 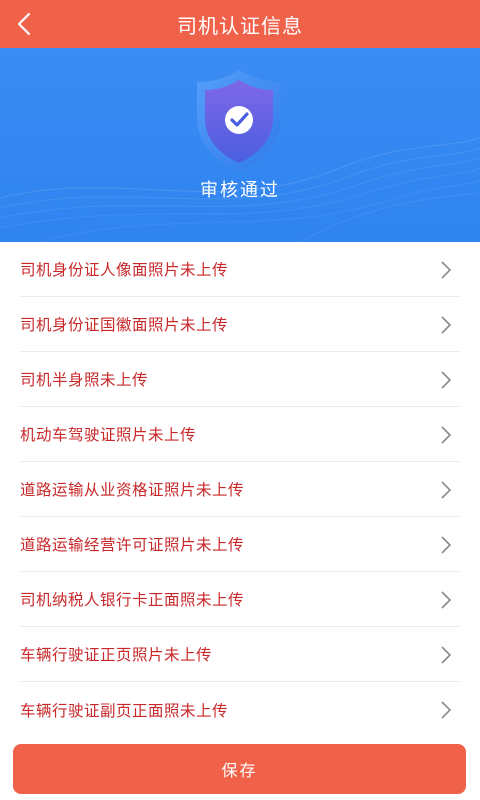 I want to click on list-item-business-license: 道路运输经营许可证照片未上传, so click(x=240, y=544).